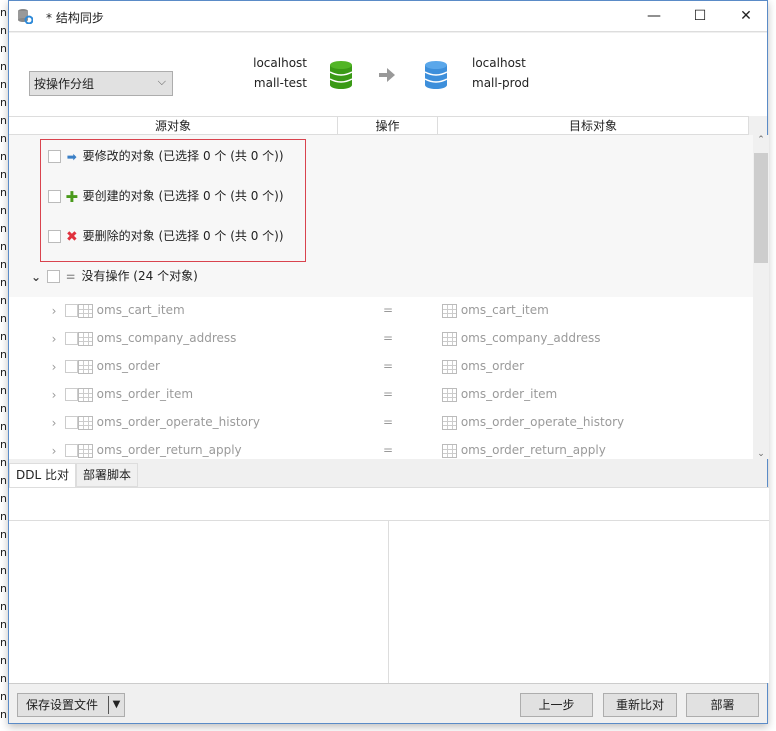 This screenshot has width=776, height=731. Describe the element at coordinates (761, 297) in the screenshot. I see `vertical-scrollbar: ⌃ ⌄` at that location.